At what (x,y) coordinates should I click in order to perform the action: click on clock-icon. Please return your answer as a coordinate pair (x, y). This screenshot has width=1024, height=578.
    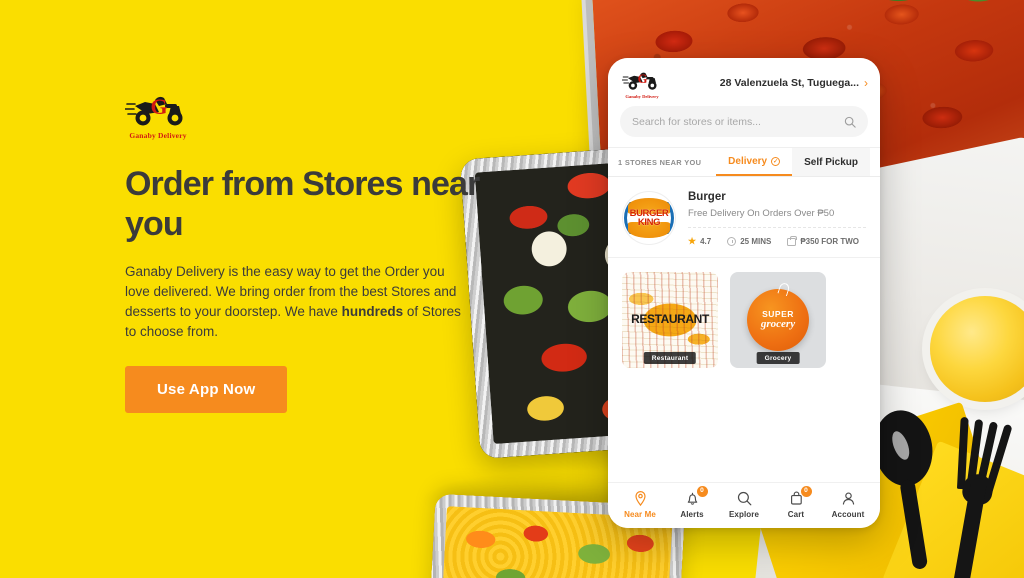
    Looking at the image, I should click on (732, 241).